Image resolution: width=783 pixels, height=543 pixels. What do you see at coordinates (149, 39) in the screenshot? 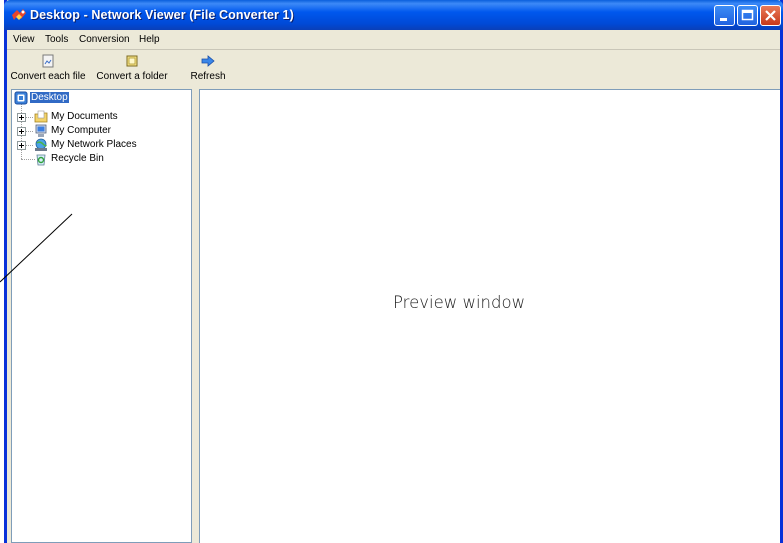
I see `menu-help: Help` at bounding box center [149, 39].